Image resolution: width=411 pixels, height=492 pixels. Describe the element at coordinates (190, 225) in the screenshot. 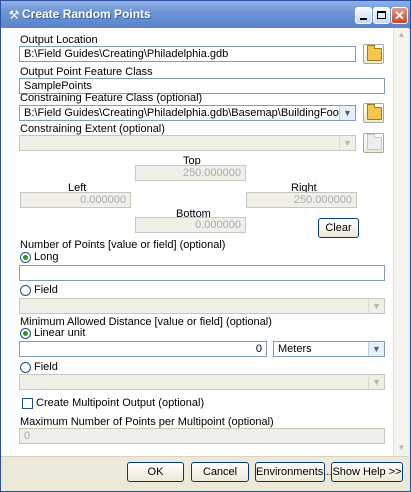

I see `extent-bottom-input: 0.000000` at that location.